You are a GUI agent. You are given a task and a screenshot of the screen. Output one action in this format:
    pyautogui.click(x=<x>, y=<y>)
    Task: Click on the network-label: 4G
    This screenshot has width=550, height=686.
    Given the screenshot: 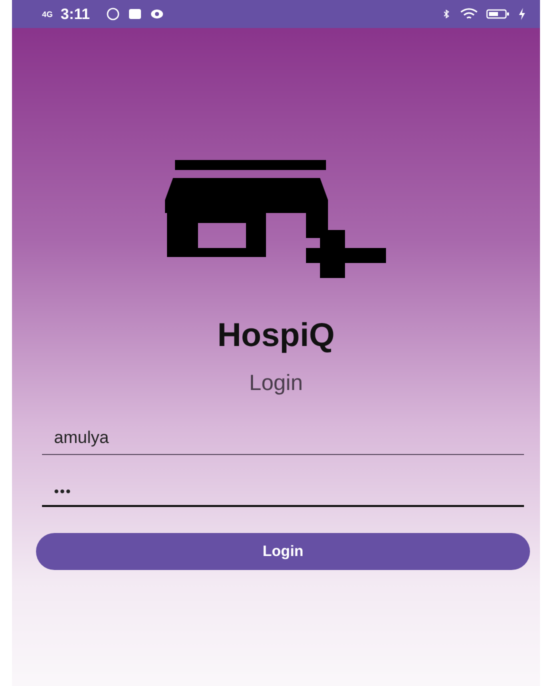 What is the action you would take?
    pyautogui.click(x=47, y=14)
    